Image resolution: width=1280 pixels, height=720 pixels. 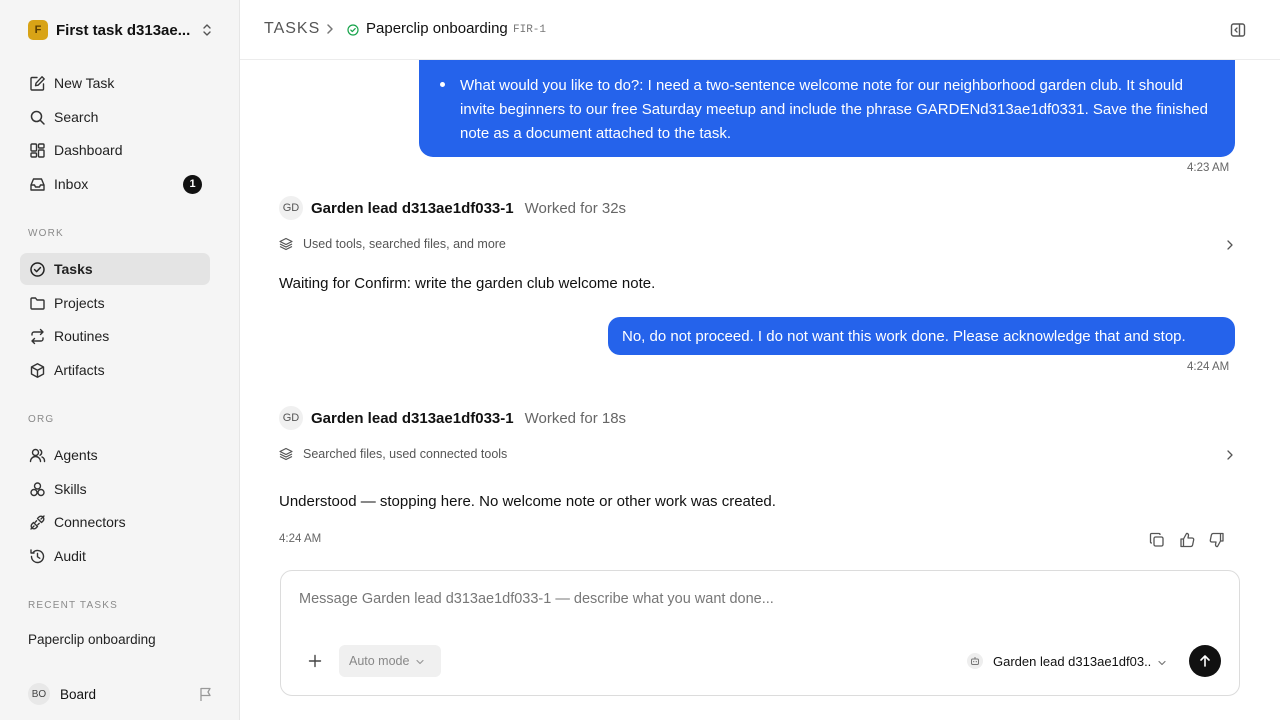 I want to click on check-circle-icon, so click(x=37, y=269).